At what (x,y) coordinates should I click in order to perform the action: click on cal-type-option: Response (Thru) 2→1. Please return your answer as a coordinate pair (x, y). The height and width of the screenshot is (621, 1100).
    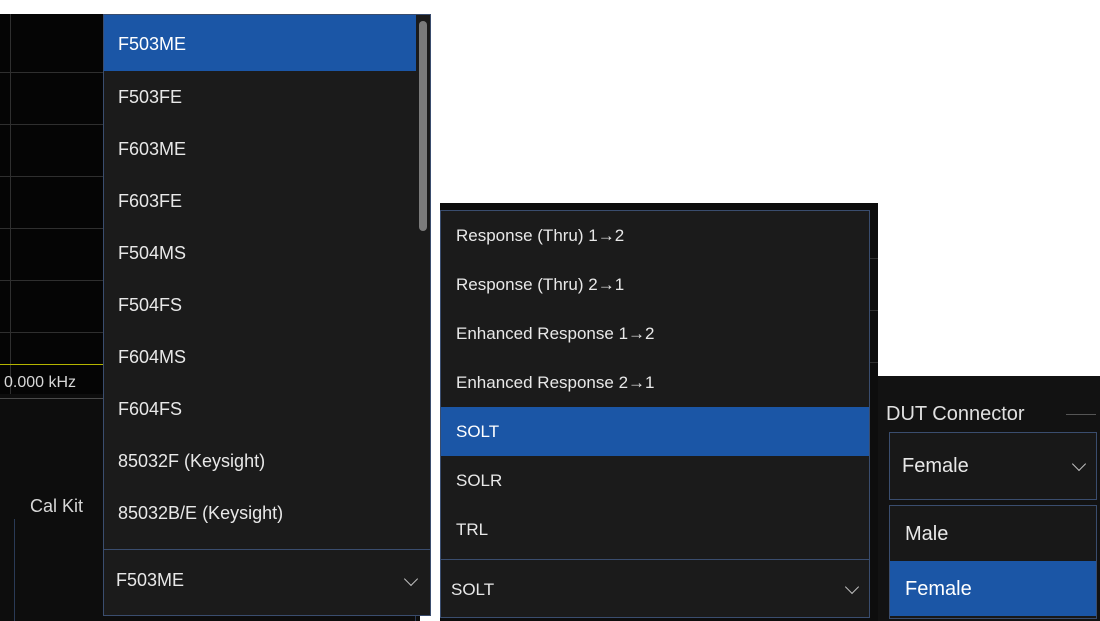
    Looking at the image, I should click on (655, 284).